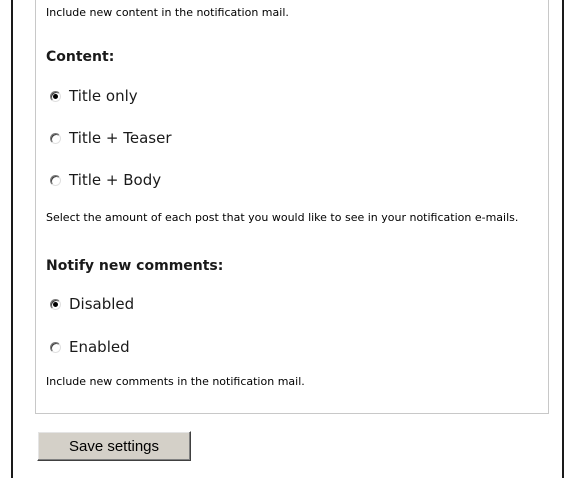  I want to click on content-option-label: Title only, so click(103, 96).